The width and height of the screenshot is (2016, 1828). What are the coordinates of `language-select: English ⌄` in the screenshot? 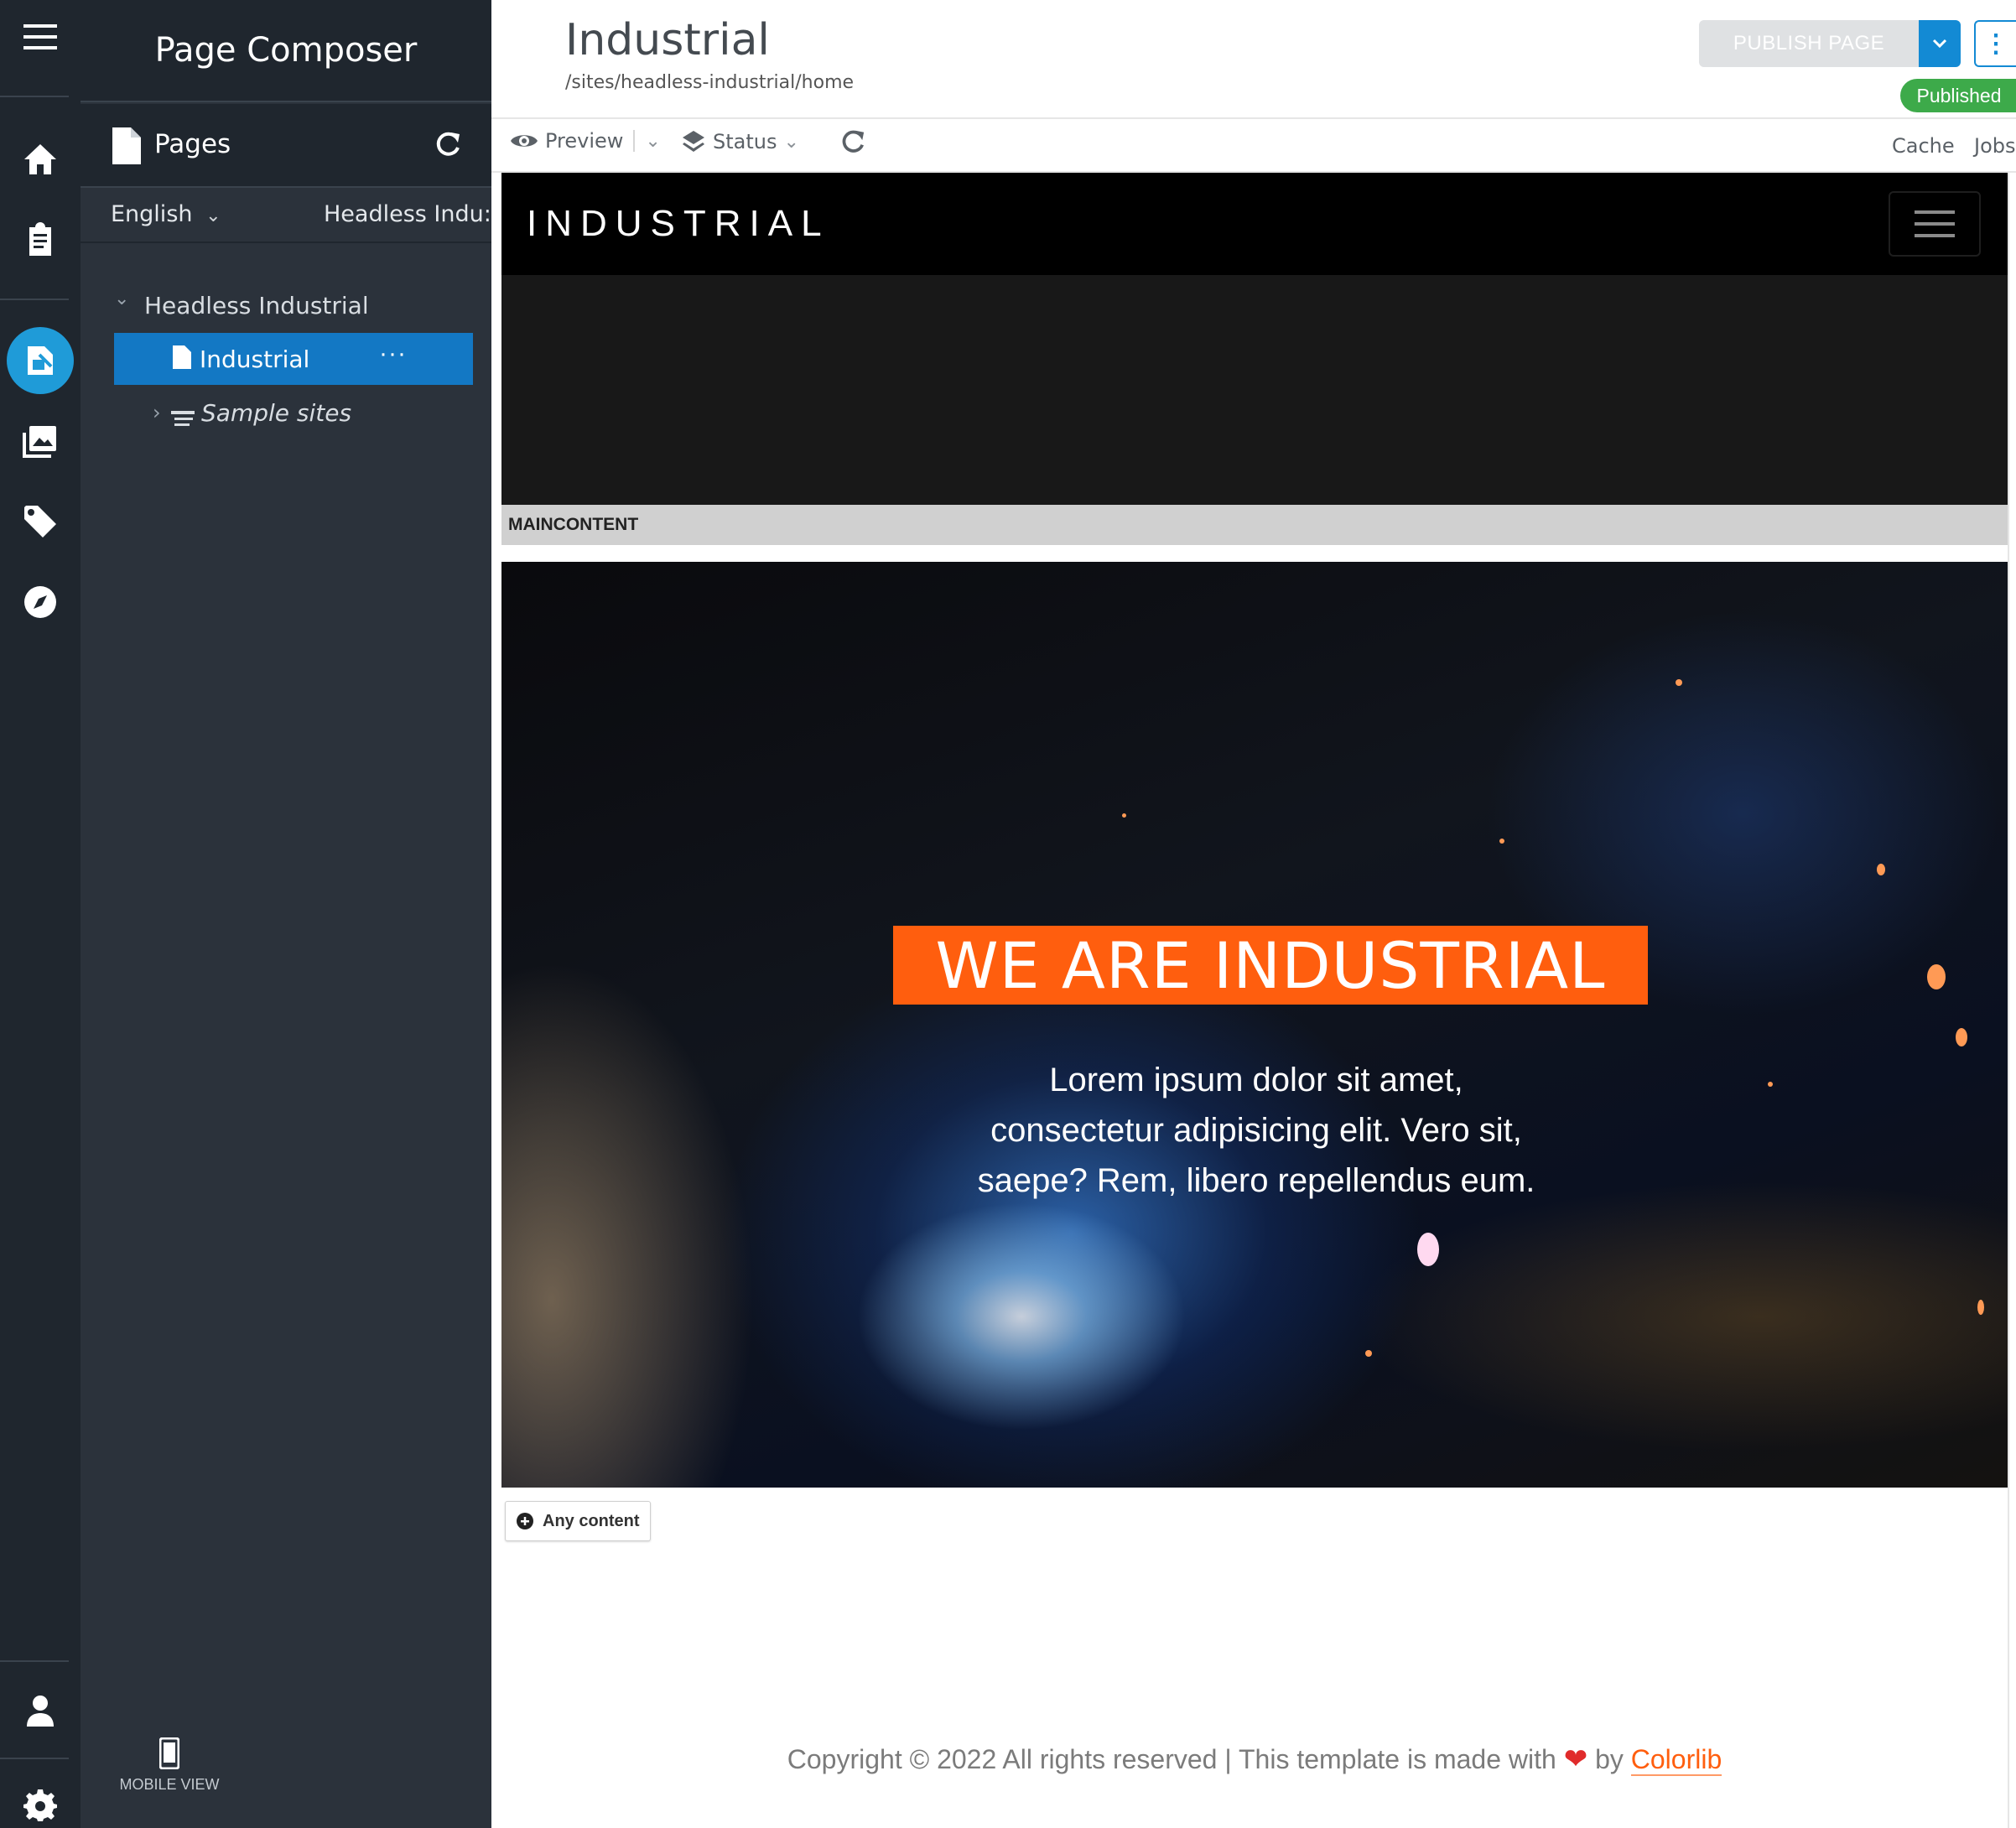 It's located at (166, 214).